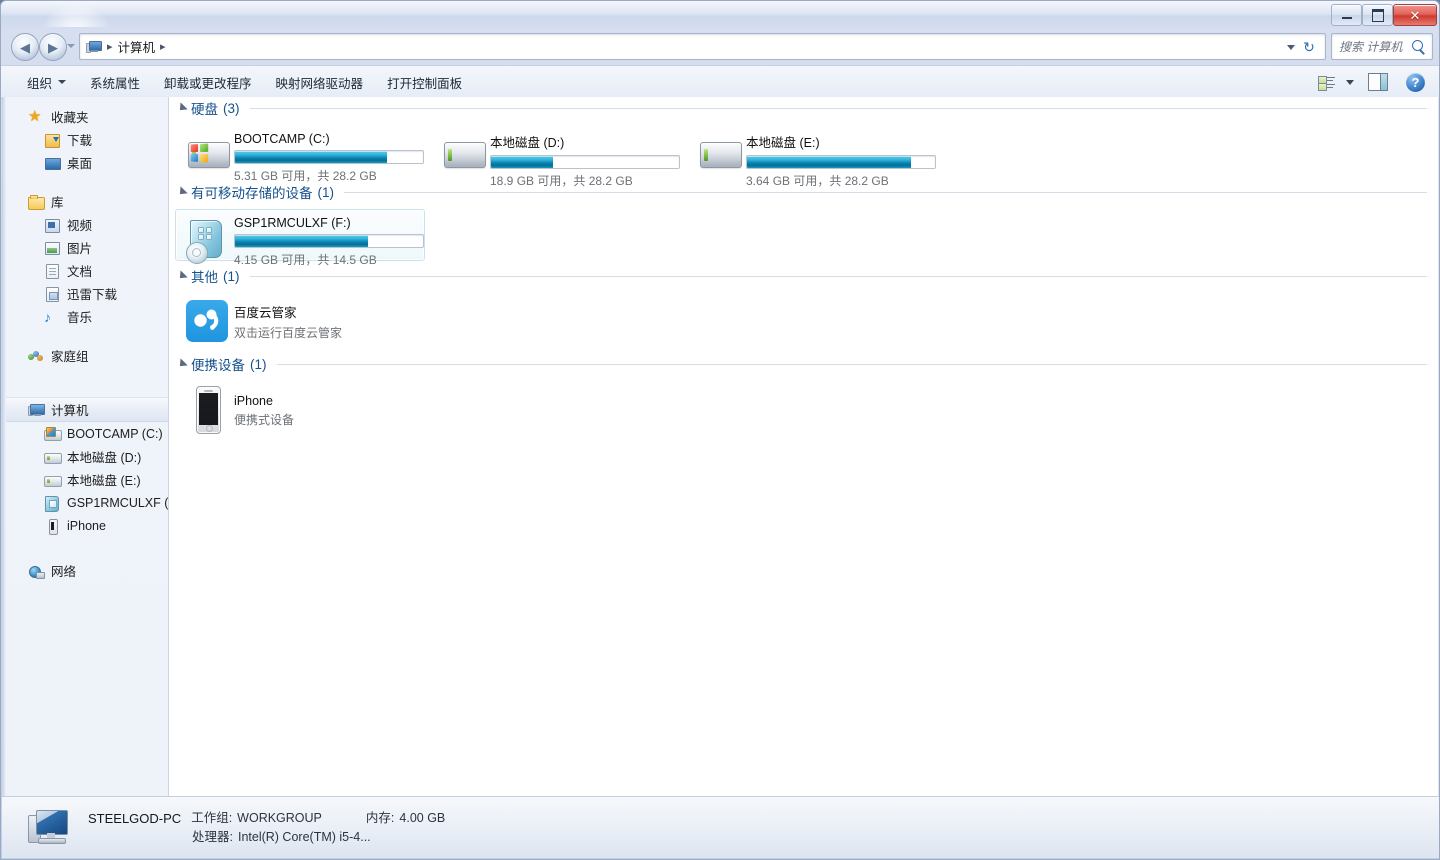 The height and width of the screenshot is (860, 1440). I want to click on sidebar-item-iphone: iPhone, so click(85, 525).